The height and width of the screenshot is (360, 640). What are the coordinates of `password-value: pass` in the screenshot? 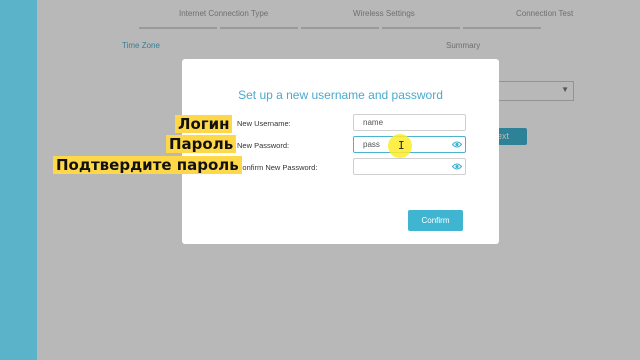 It's located at (371, 144).